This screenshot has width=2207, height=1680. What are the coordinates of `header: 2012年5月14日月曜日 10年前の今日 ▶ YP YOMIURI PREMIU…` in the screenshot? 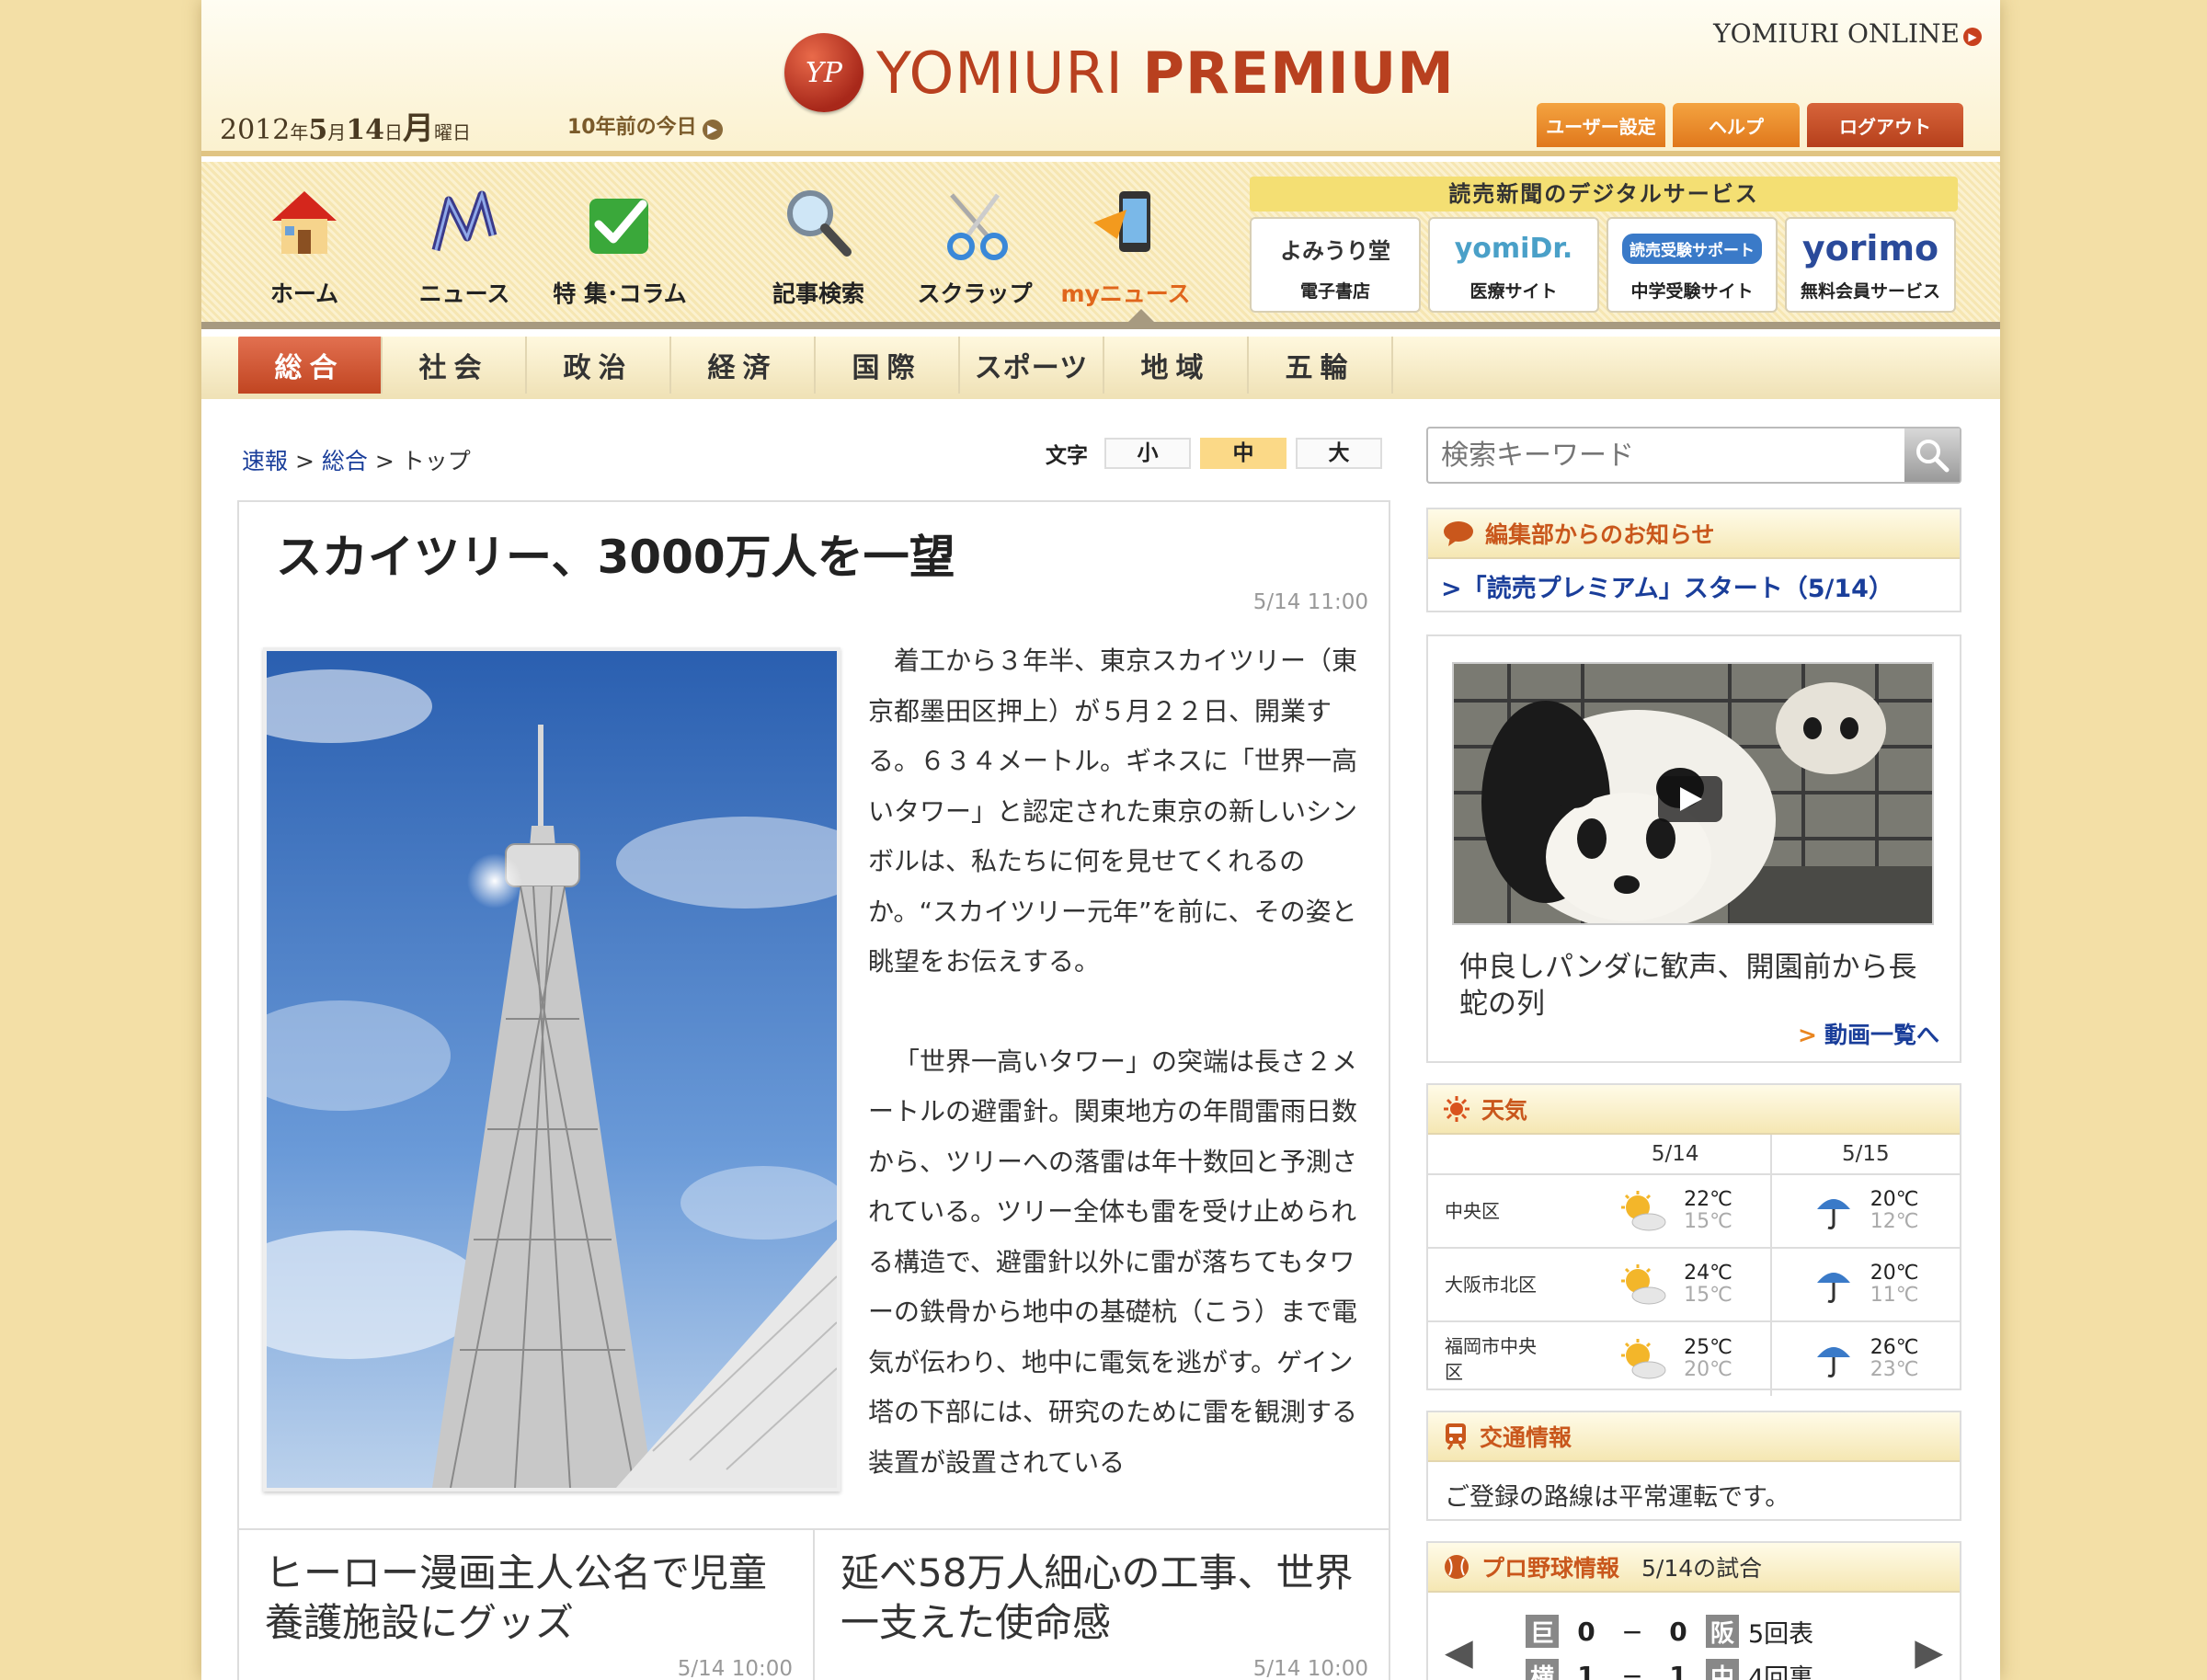 It's located at (1100, 78).